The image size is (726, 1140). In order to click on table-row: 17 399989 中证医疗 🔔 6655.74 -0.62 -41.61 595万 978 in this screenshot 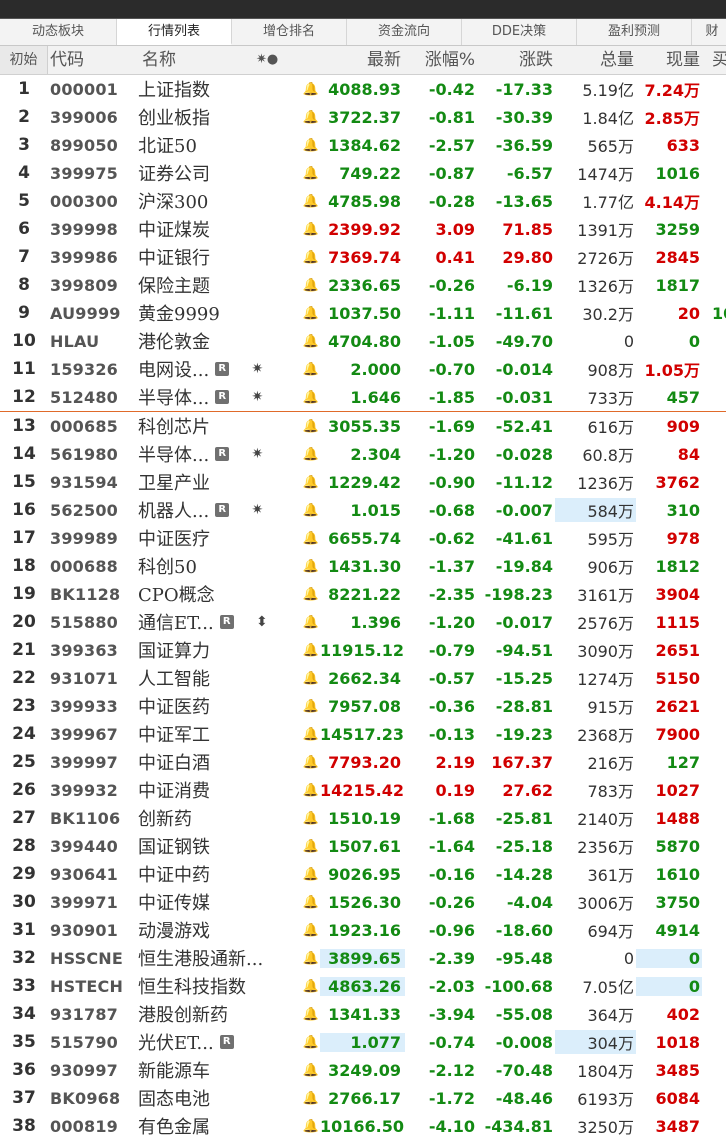, I will do `click(363, 538)`.